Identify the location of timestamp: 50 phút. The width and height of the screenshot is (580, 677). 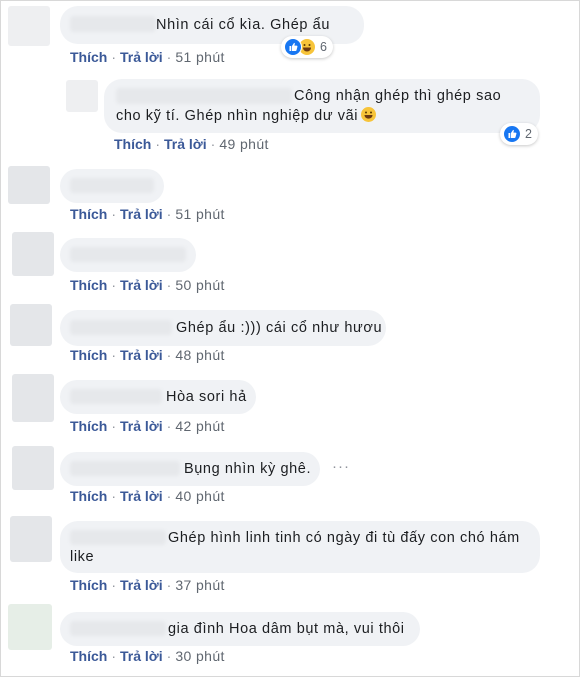
(200, 285).